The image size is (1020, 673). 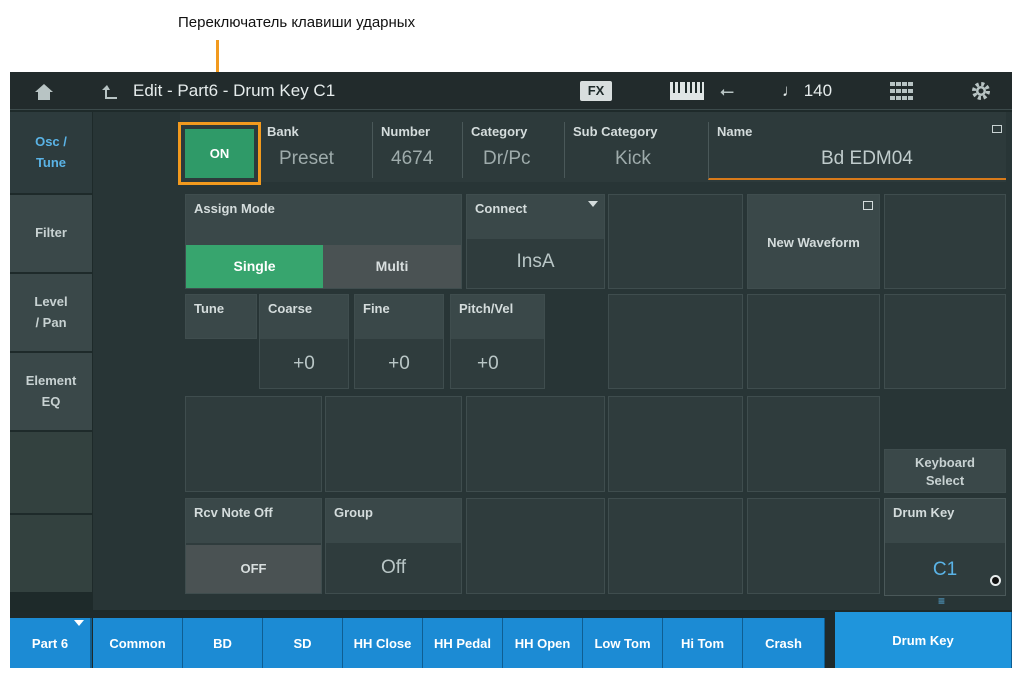 What do you see at coordinates (51, 322) in the screenshot?
I see `sidebar-item-label: / Pan` at bounding box center [51, 322].